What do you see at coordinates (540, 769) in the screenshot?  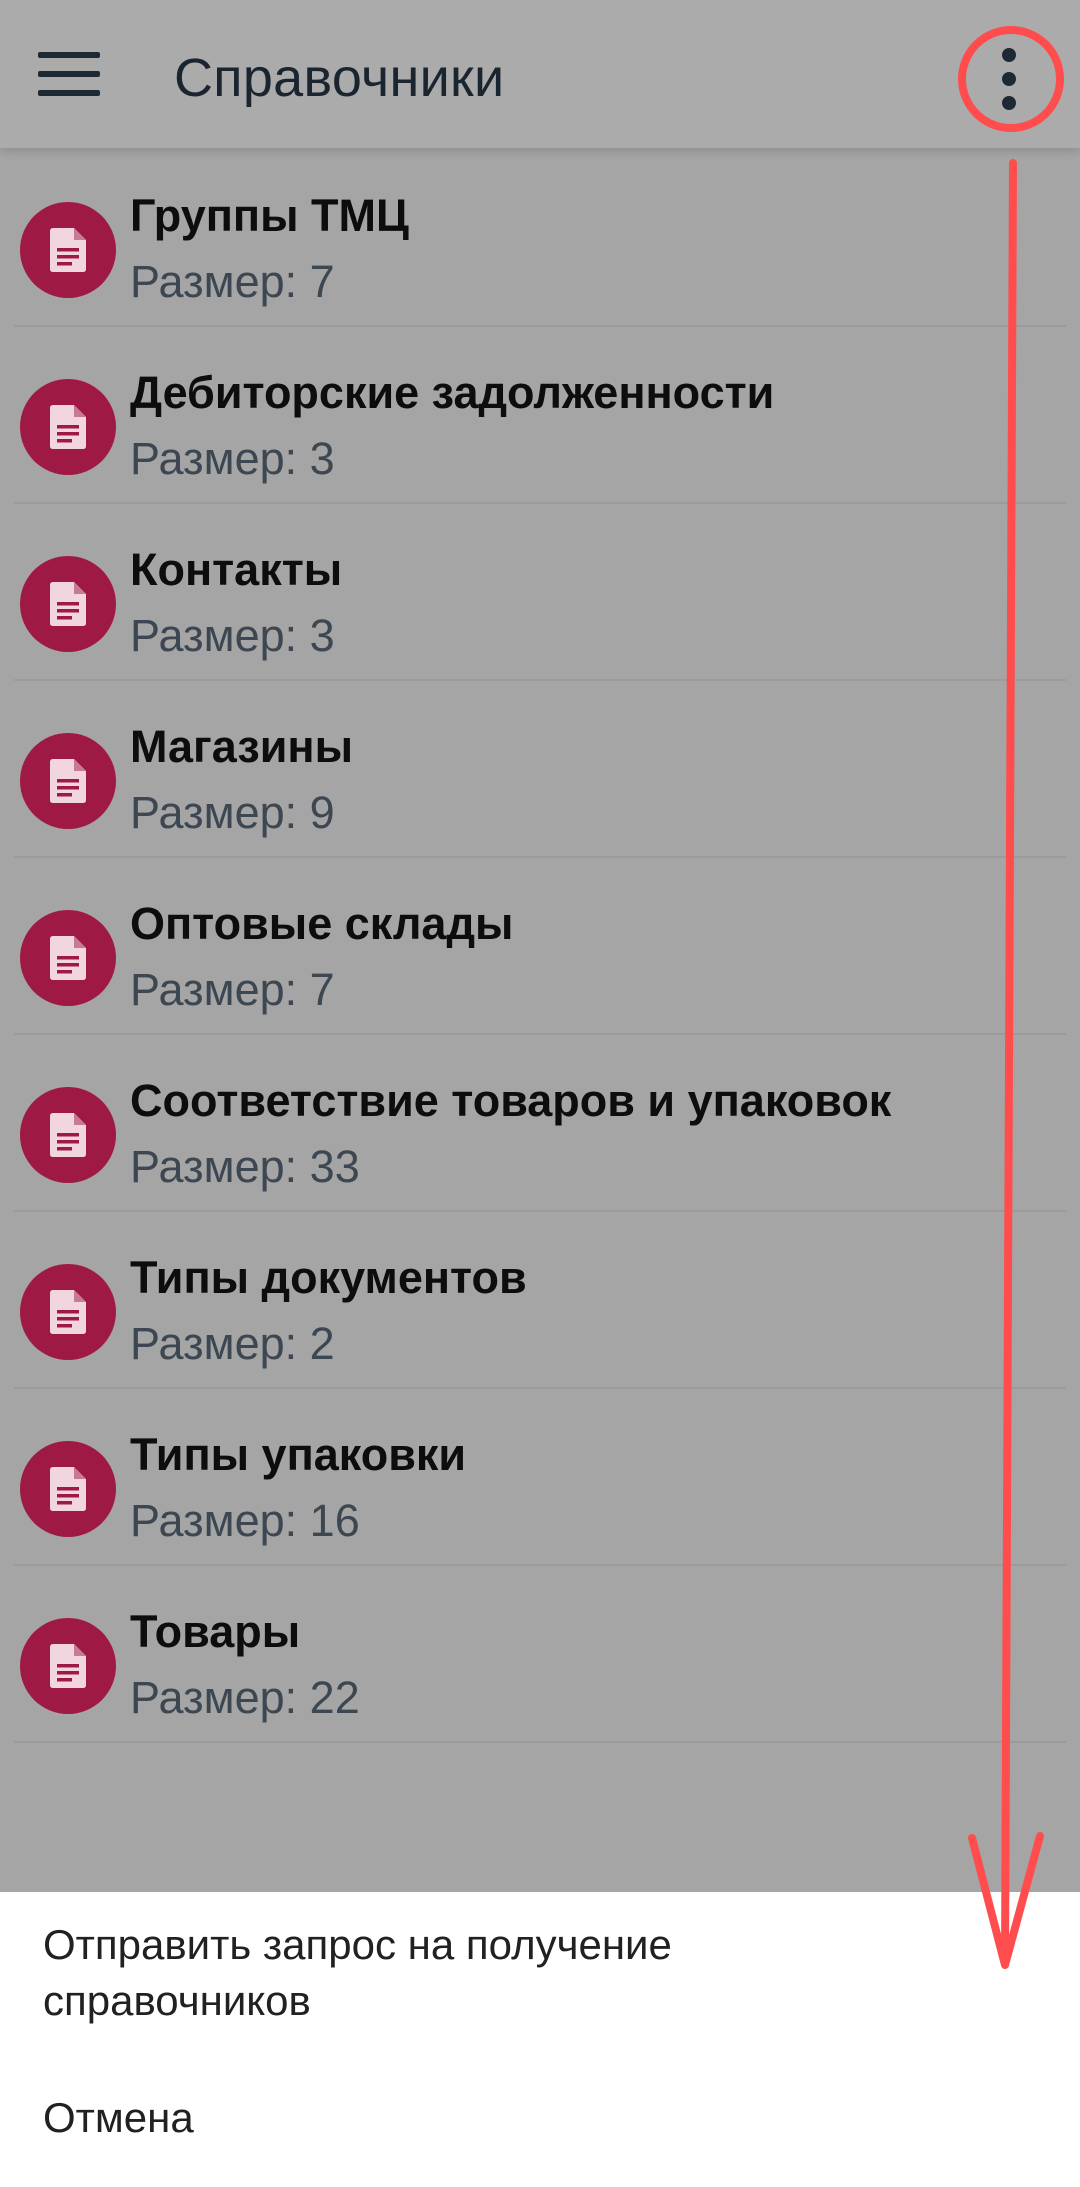 I see `list-item: Магазины Размер: 9` at bounding box center [540, 769].